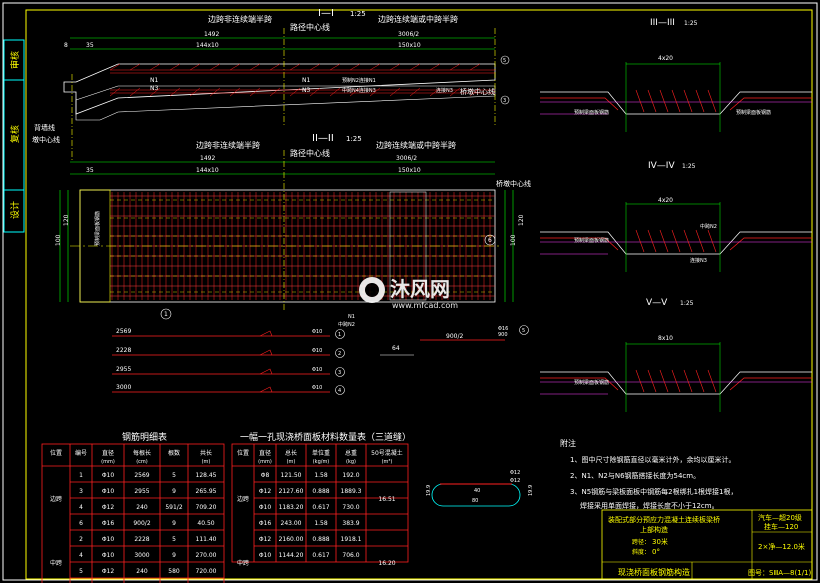 Image resolution: width=820 pixels, height=583 pixels. What do you see at coordinates (46, 139) in the screenshot?
I see `cross-center-label: 墩中心线` at bounding box center [46, 139].